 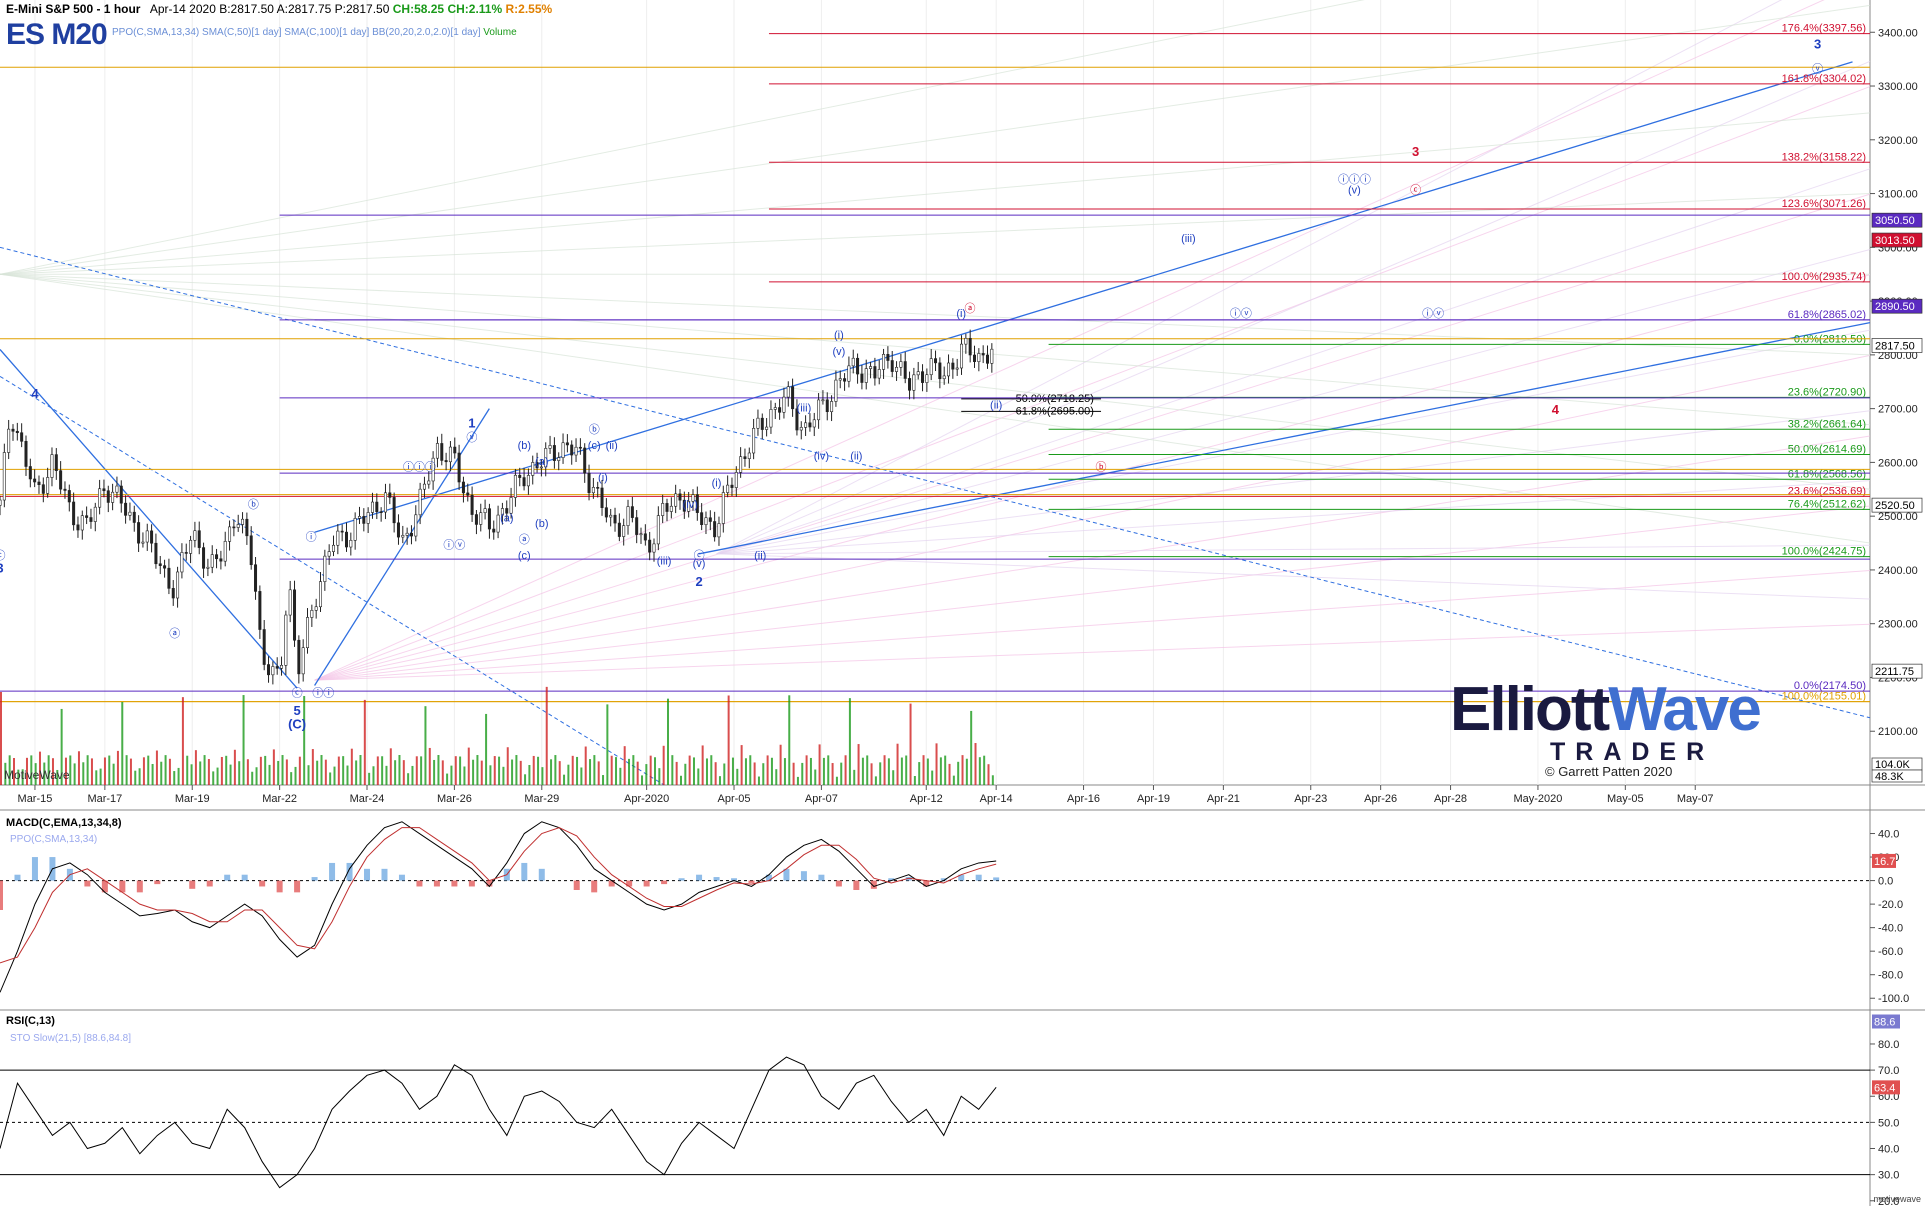 I want to click on wave-label: (v), so click(x=1354, y=191).